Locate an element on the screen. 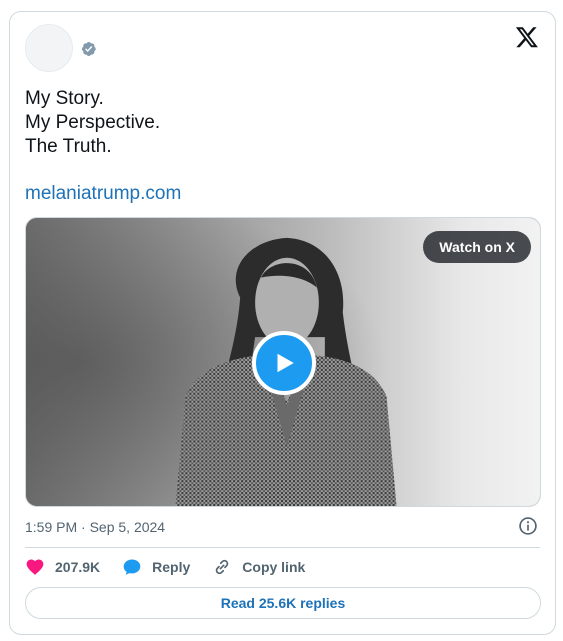  tweet-line: My Story. is located at coordinates (64, 98).